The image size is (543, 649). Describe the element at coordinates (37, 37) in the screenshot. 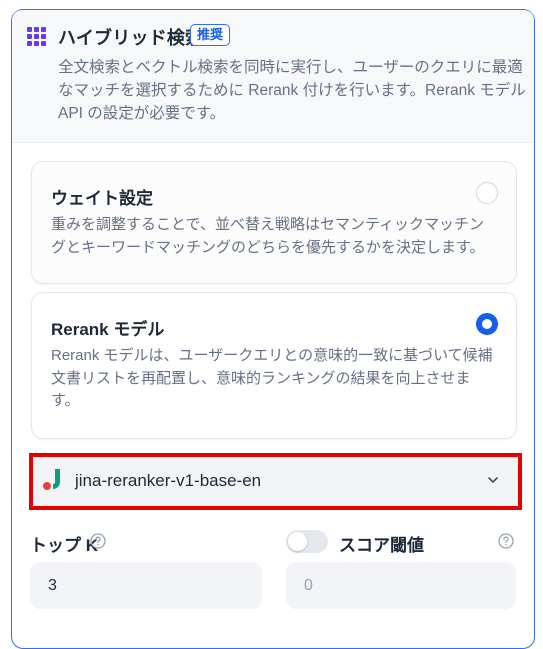

I see `grid-icon` at that location.